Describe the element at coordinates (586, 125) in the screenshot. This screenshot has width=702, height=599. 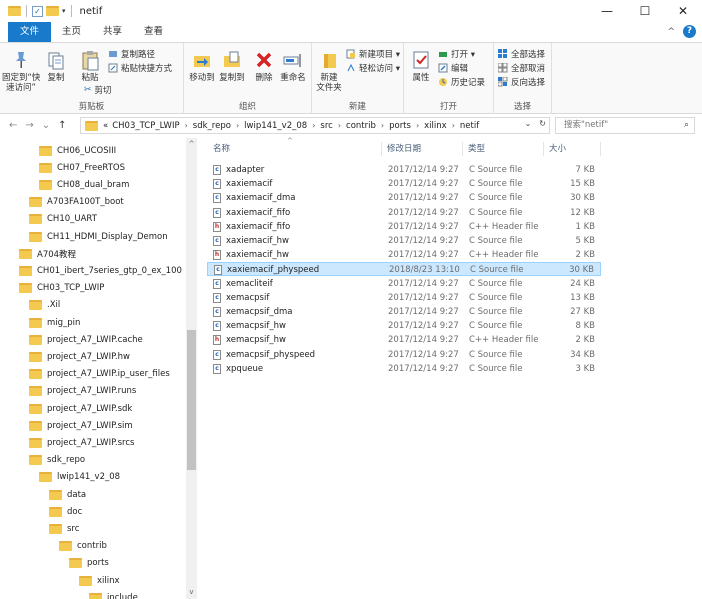
I see `search-input: 搜索"netif"` at that location.